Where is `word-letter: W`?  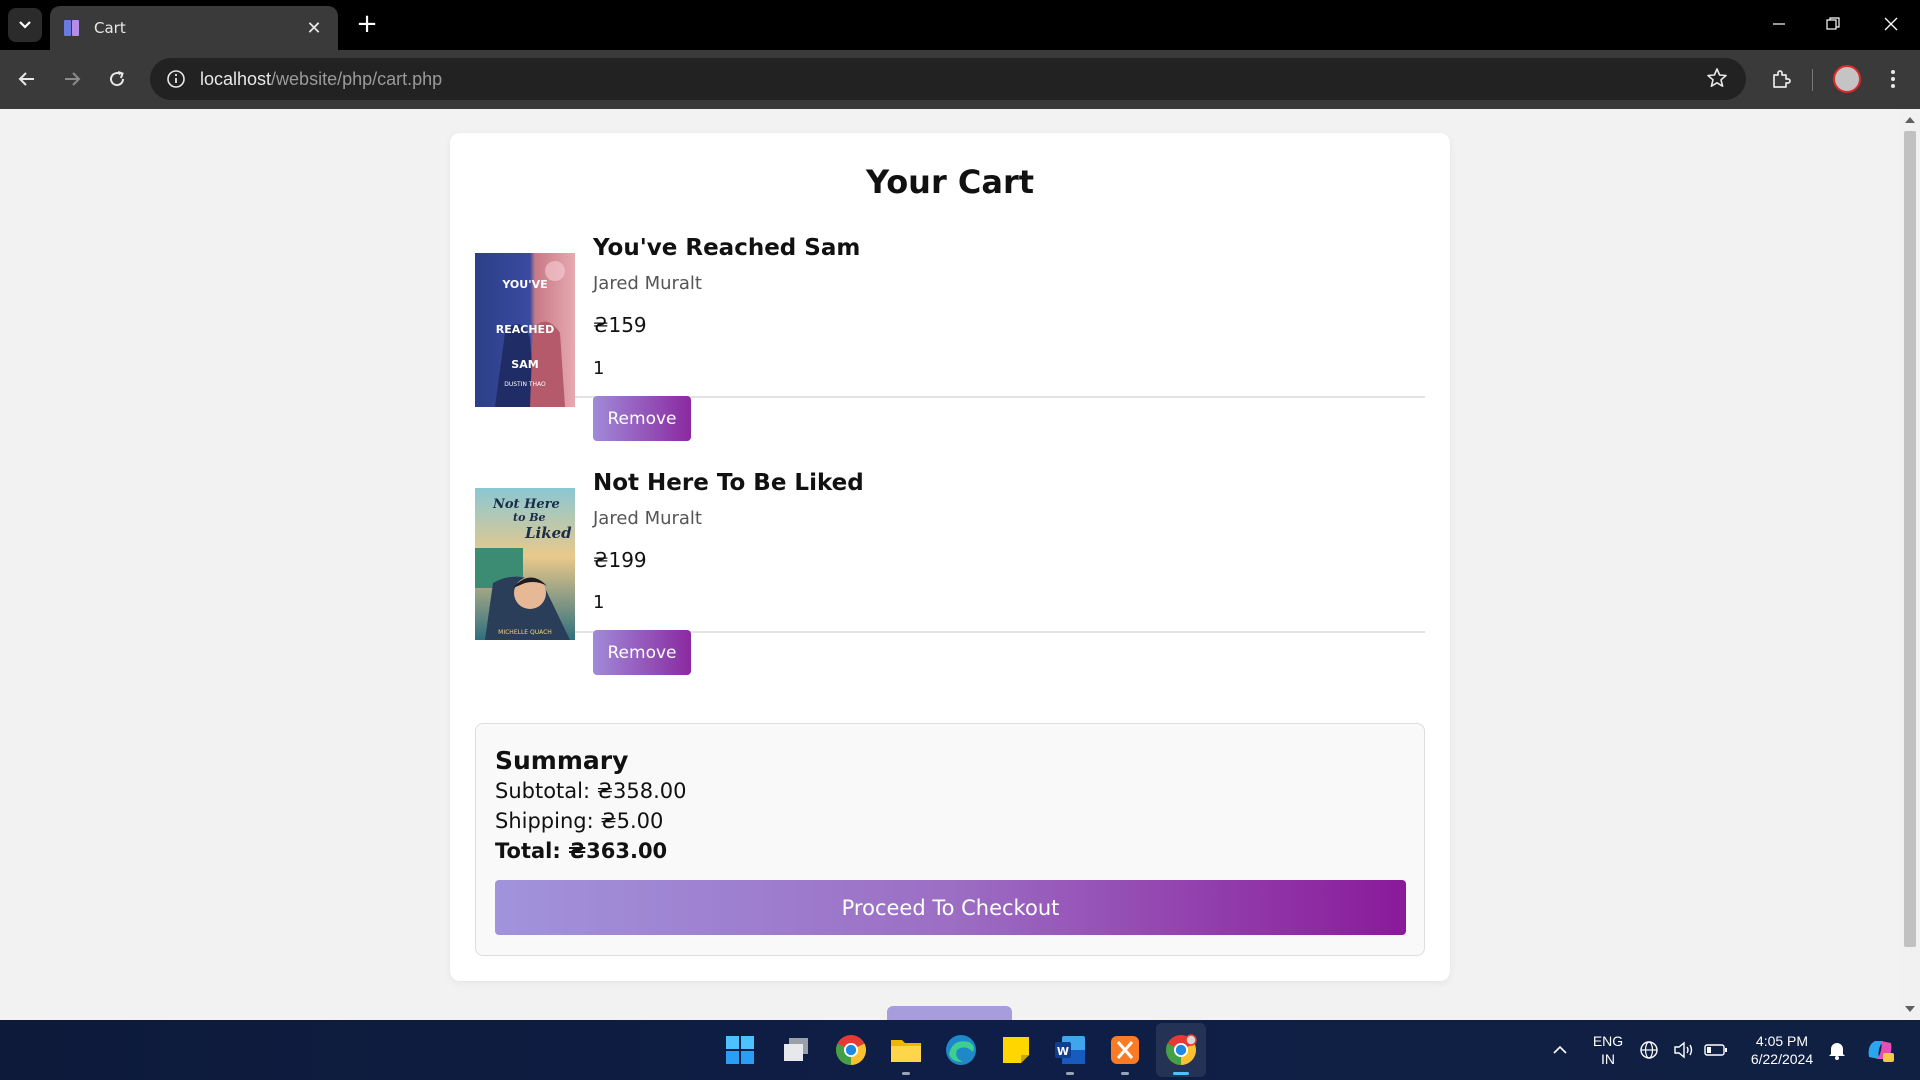
word-letter: W is located at coordinates (1063, 1051).